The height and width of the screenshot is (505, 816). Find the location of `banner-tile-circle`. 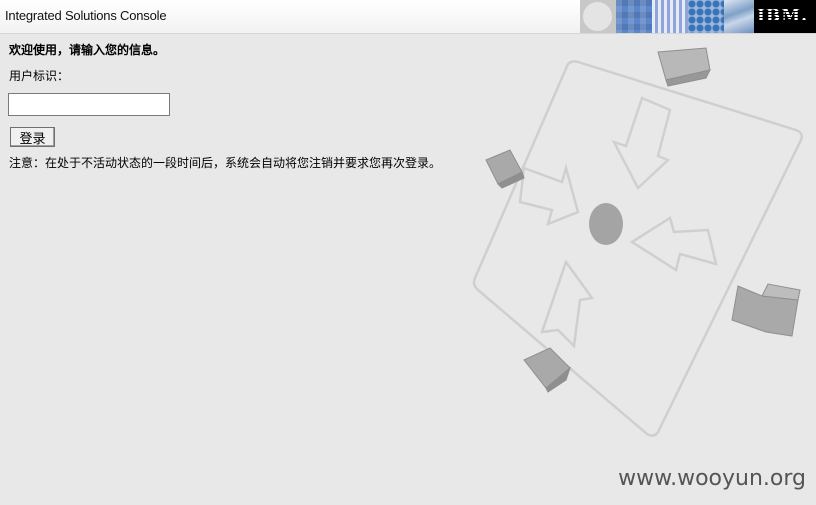

banner-tile-circle is located at coordinates (598, 16).